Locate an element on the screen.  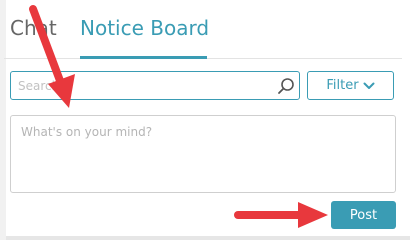
tab-chat: Chat is located at coordinates (33, 28).